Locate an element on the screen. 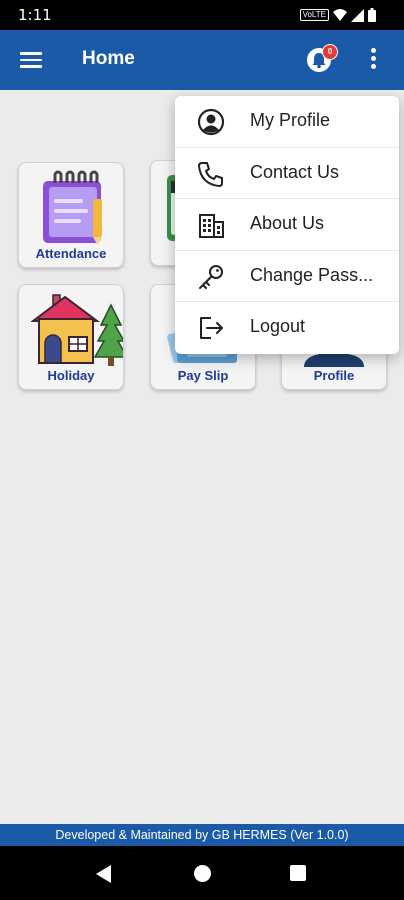 The height and width of the screenshot is (900, 404). tile-label: Profile is located at coordinates (334, 375).